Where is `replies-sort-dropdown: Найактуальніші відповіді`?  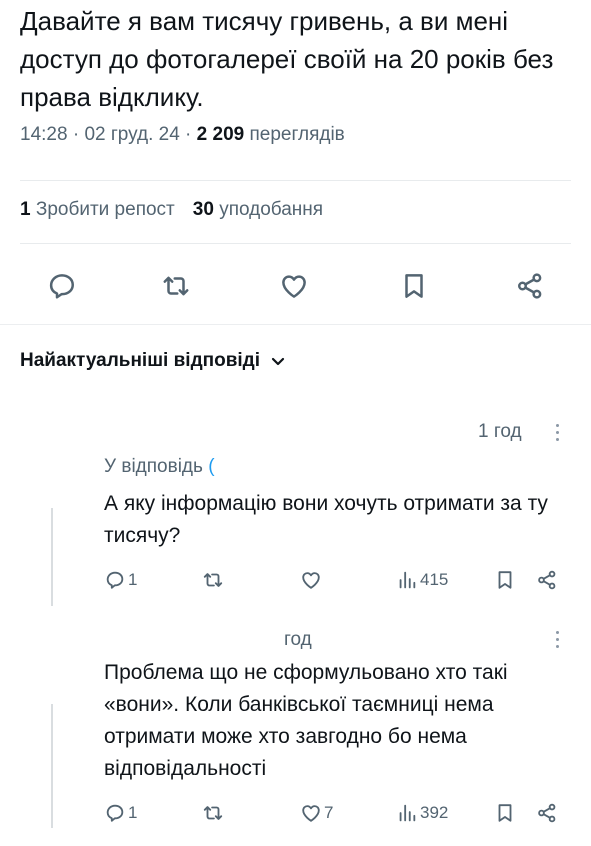 replies-sort-dropdown: Найактуальніші відповіді is located at coordinates (153, 361).